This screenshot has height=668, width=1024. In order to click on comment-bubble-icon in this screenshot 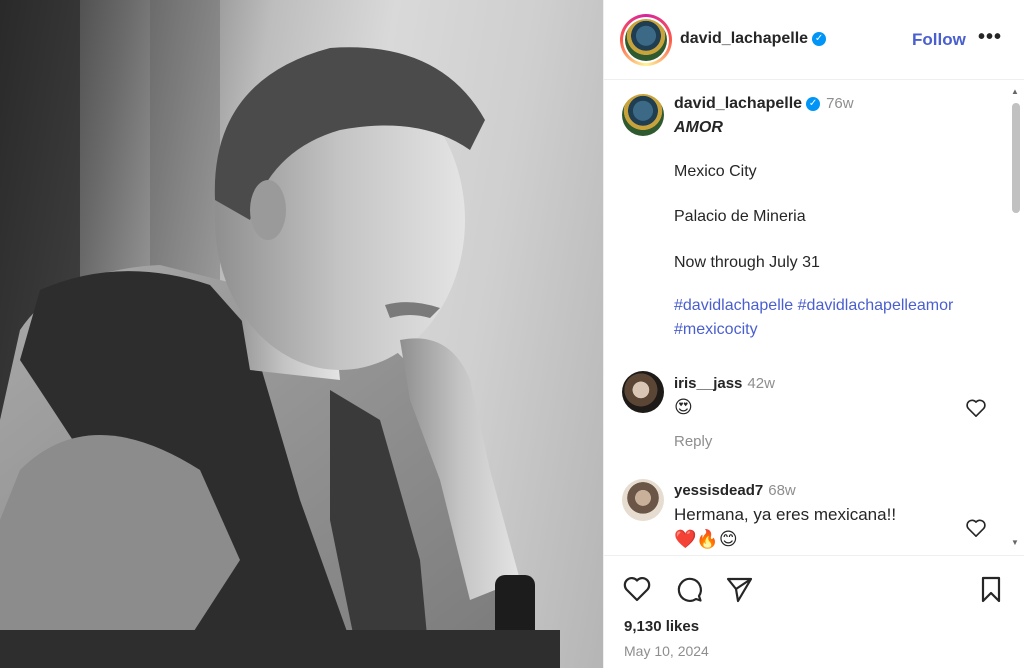, I will do `click(689, 589)`.